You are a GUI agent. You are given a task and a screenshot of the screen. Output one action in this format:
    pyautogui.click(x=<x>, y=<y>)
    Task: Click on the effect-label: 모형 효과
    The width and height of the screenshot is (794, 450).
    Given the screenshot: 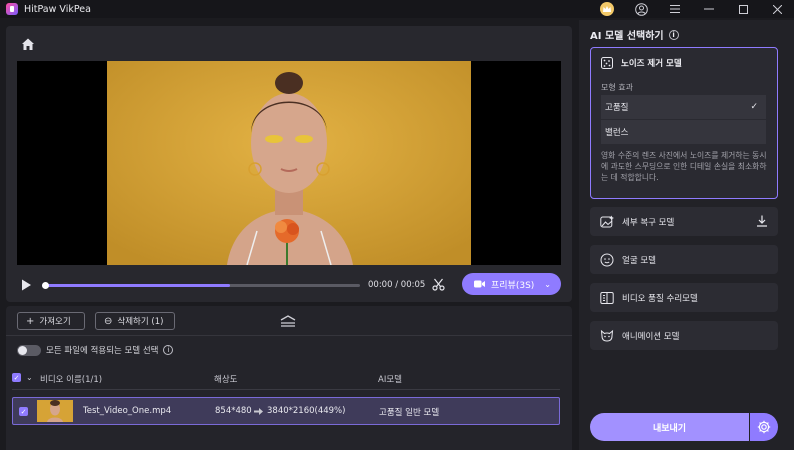 What is the action you would take?
    pyautogui.click(x=617, y=87)
    